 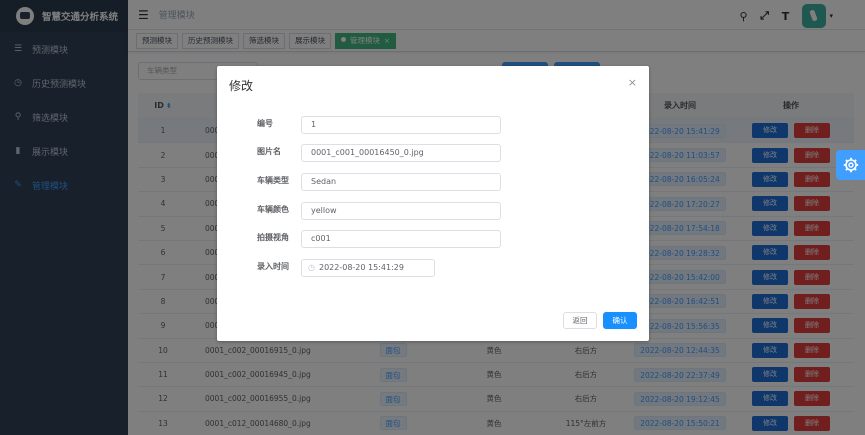 I want to click on form-row-view: 拍摄视角 c001, so click(x=433, y=239).